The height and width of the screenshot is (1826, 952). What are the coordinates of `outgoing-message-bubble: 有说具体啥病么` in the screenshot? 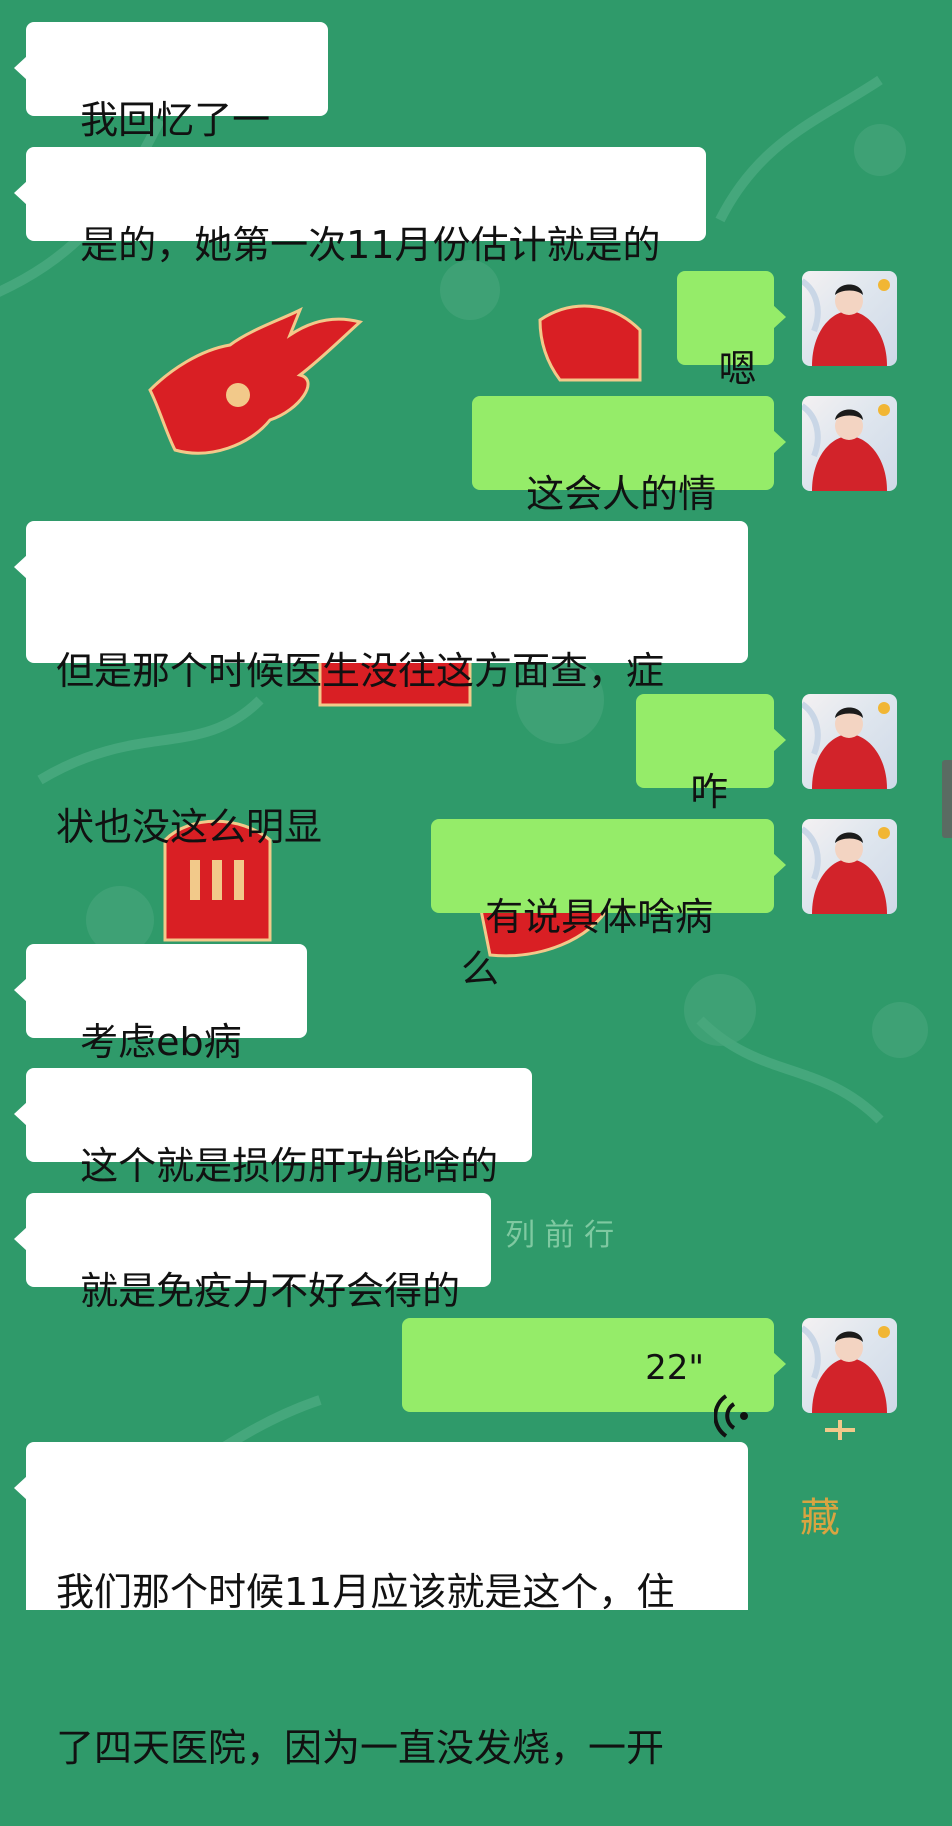 It's located at (608, 905).